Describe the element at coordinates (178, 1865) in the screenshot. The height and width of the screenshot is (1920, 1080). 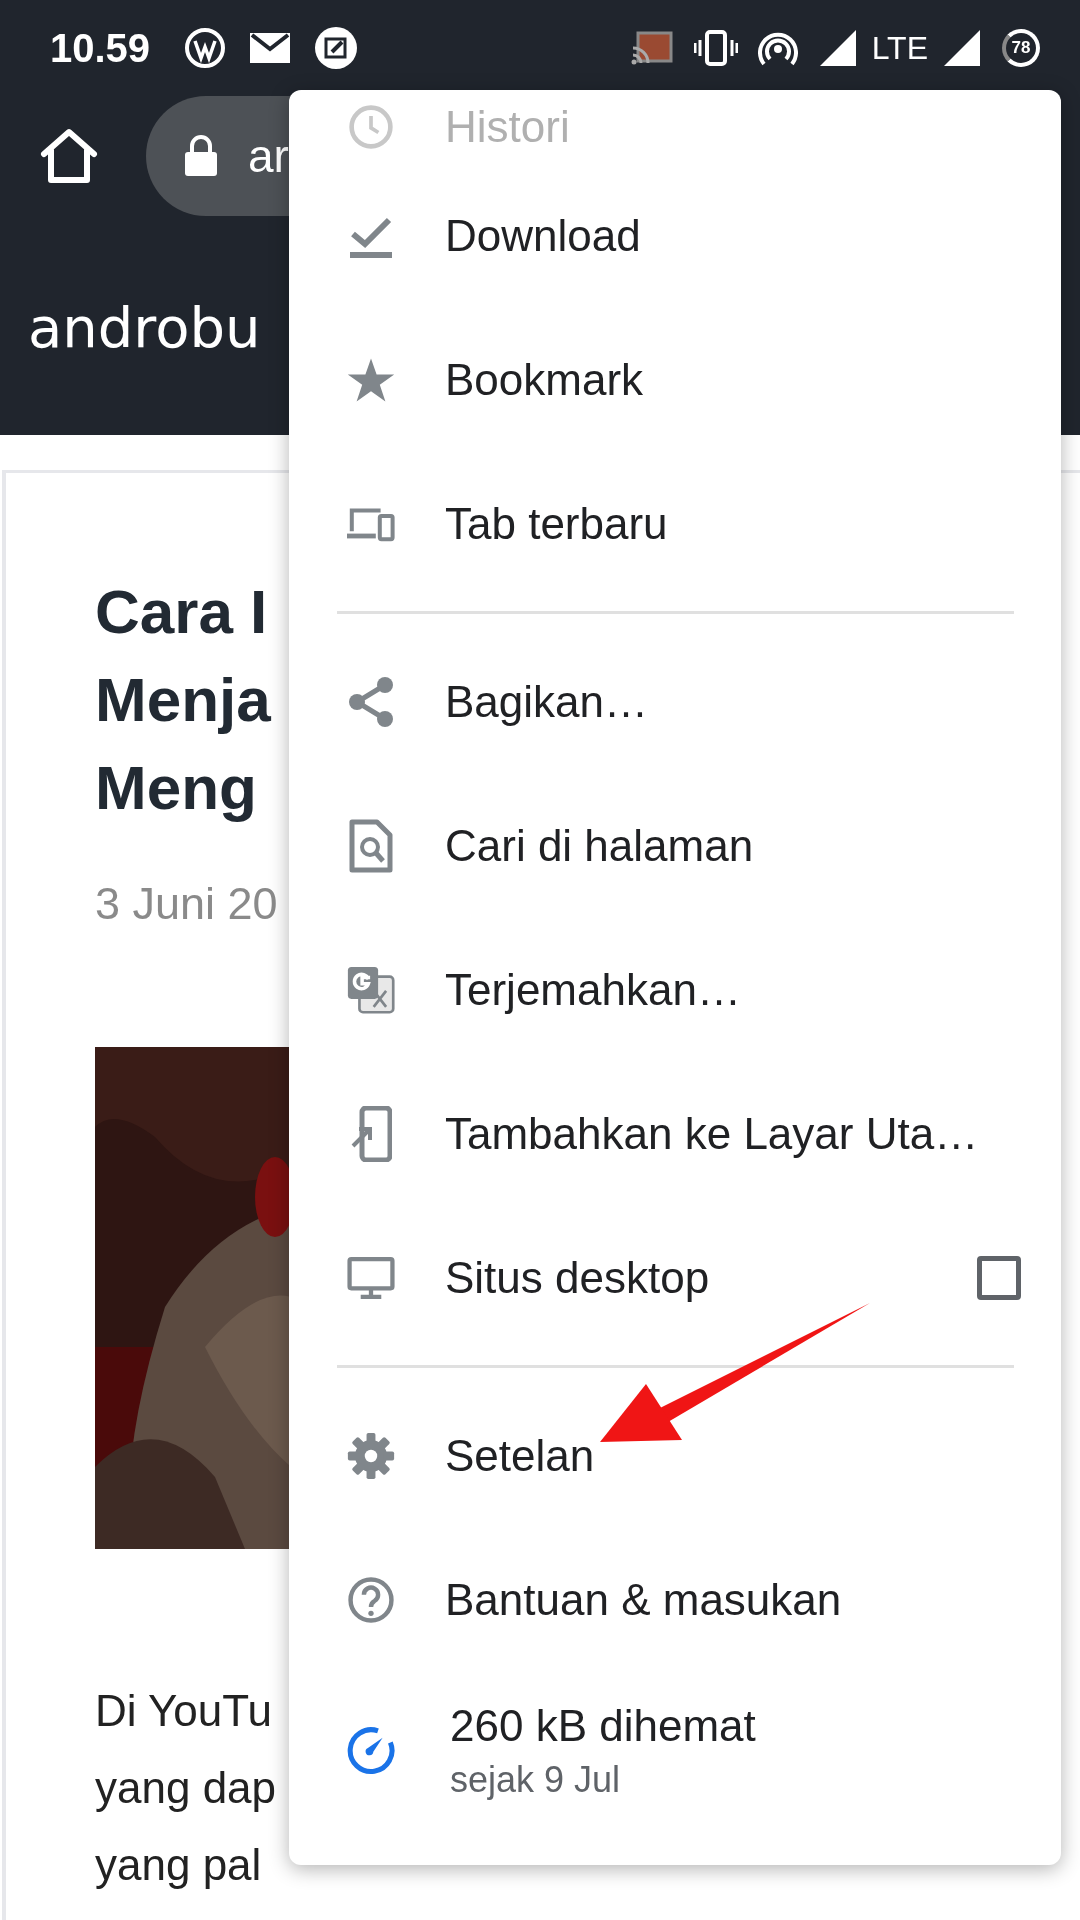
I see `body-text-line: yang pal` at that location.